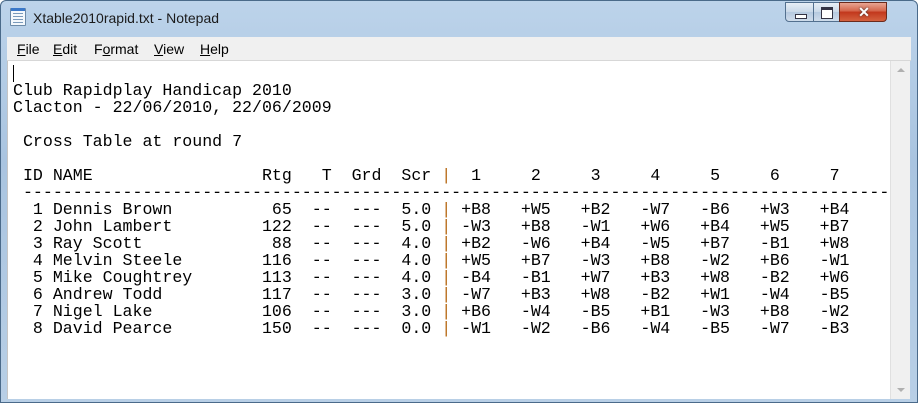 This screenshot has height=403, width=918. What do you see at coordinates (801, 16) in the screenshot?
I see `minimize-icon` at bounding box center [801, 16].